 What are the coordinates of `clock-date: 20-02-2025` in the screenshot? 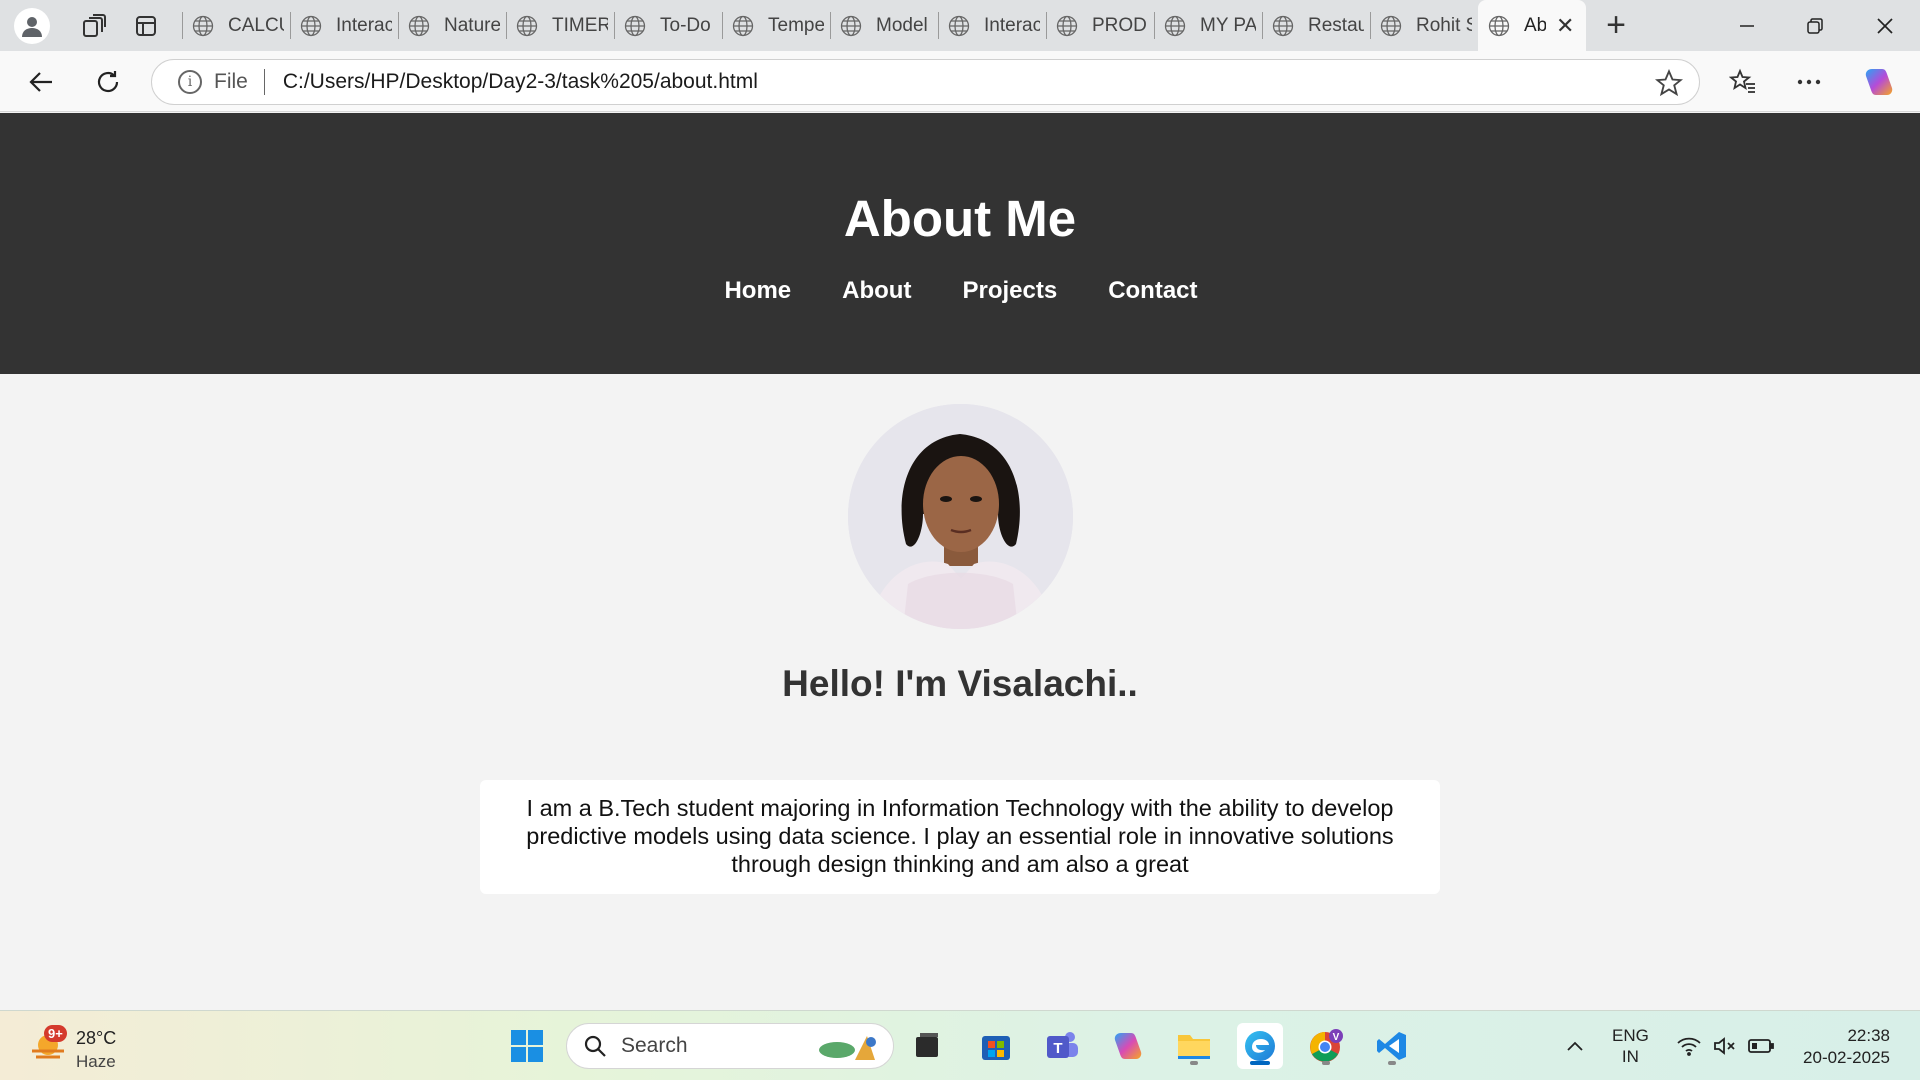 It's located at (1846, 1057).